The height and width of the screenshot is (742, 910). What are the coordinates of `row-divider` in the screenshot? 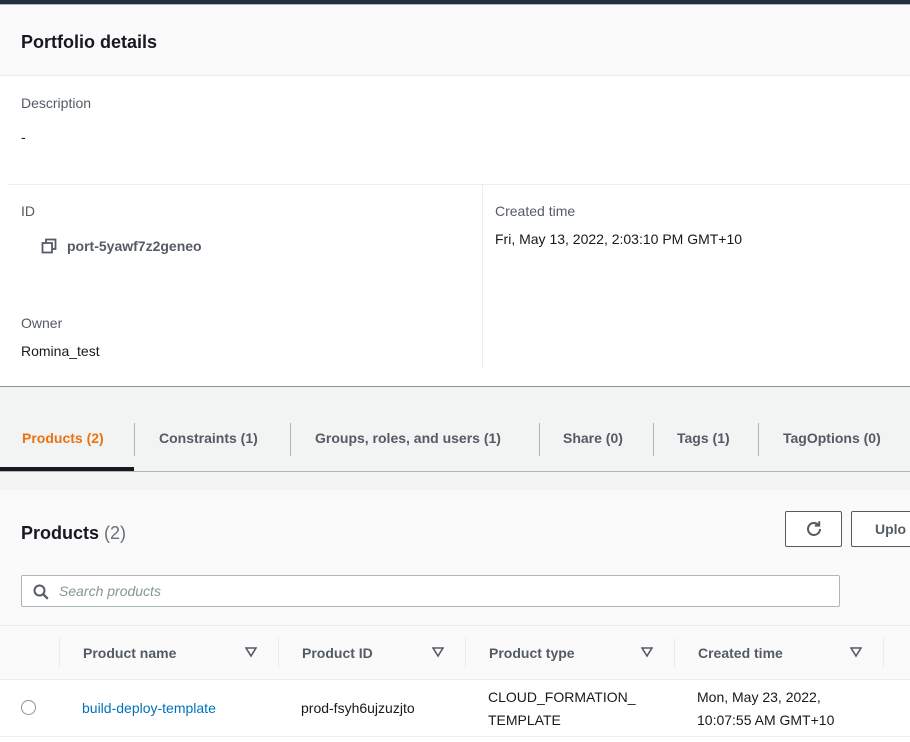 It's located at (455, 736).